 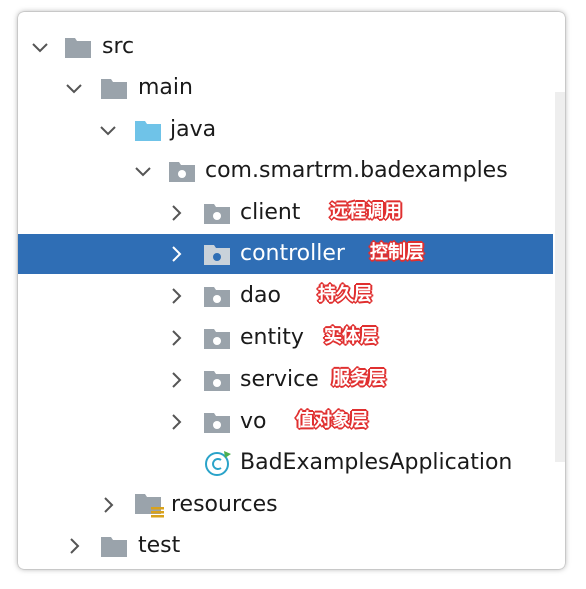 What do you see at coordinates (285, 296) in the screenshot?
I see `tree-item-dao: dao 持久层` at bounding box center [285, 296].